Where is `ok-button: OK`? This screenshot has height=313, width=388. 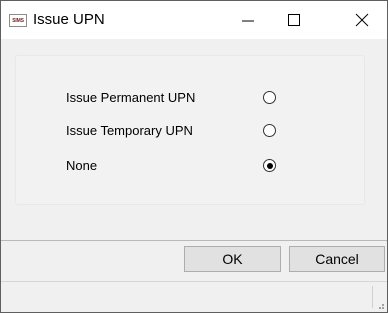 ok-button: OK is located at coordinates (232, 259).